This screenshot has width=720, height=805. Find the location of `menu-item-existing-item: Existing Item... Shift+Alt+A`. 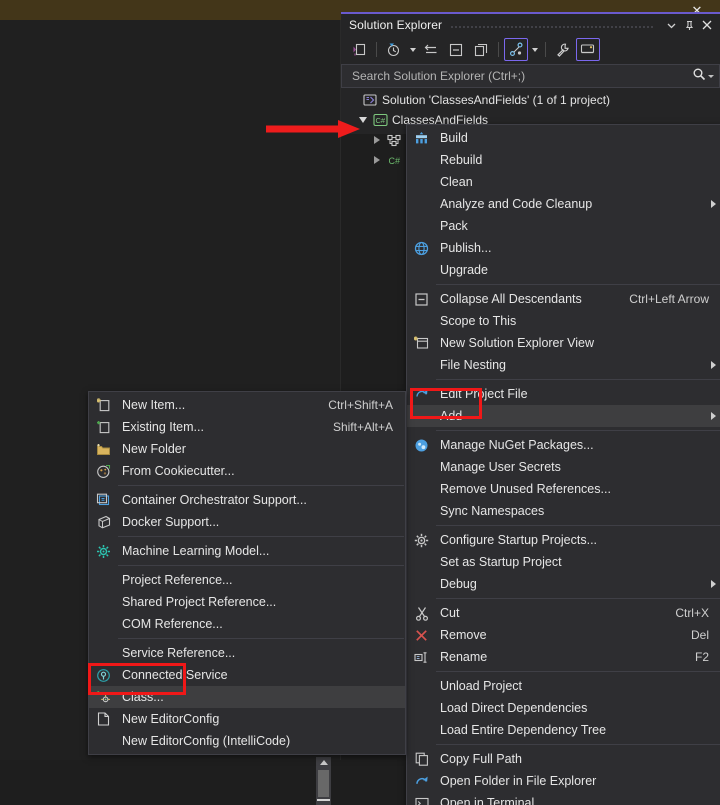

menu-item-existing-item: Existing Item... Shift+Alt+A is located at coordinates (247, 427).